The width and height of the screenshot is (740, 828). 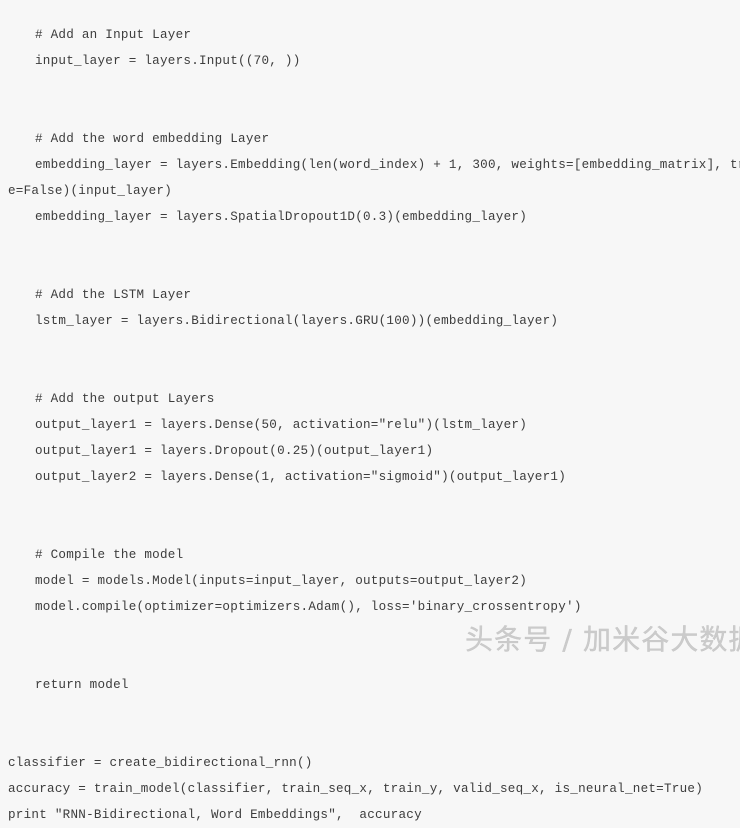 What do you see at coordinates (168, 61) in the screenshot?
I see `code-line: input_layer = layers.Input((70, ))` at bounding box center [168, 61].